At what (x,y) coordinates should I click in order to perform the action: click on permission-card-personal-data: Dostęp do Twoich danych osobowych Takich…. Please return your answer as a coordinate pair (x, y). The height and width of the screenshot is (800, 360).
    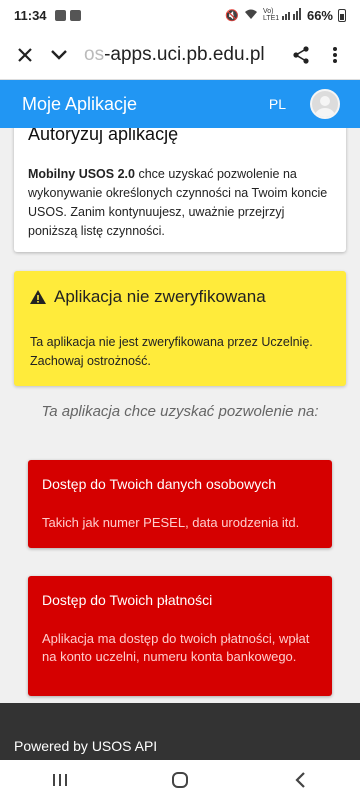
    Looking at the image, I should click on (180, 504).